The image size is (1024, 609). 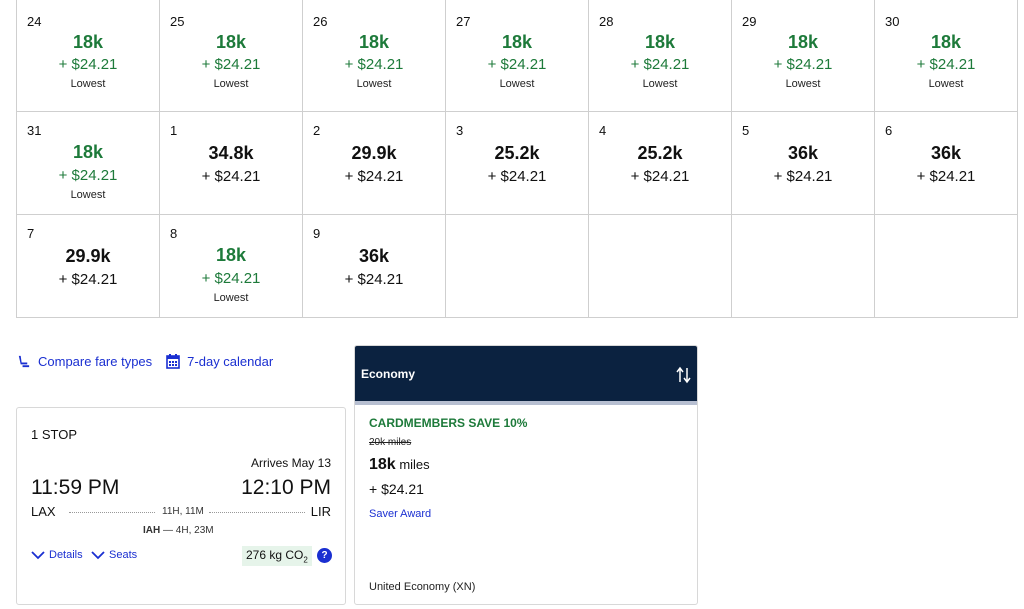 I want to click on calendar-day-cell: 9 36k + $24.21, so click(x=374, y=266).